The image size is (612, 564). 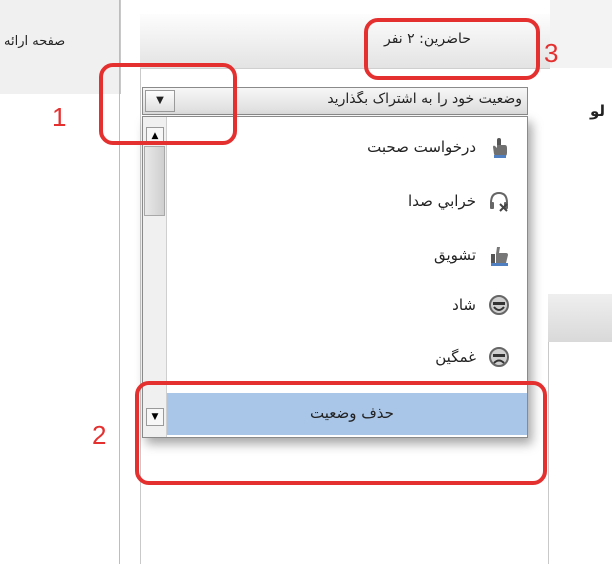 I want to click on scrollbar-thumb, so click(x=154, y=181).